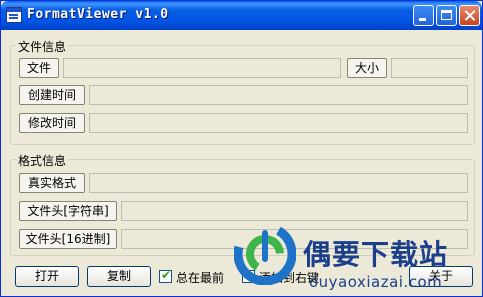 The width and height of the screenshot is (483, 297). What do you see at coordinates (42, 160) in the screenshot?
I see `format-info-title: 格式信息` at bounding box center [42, 160].